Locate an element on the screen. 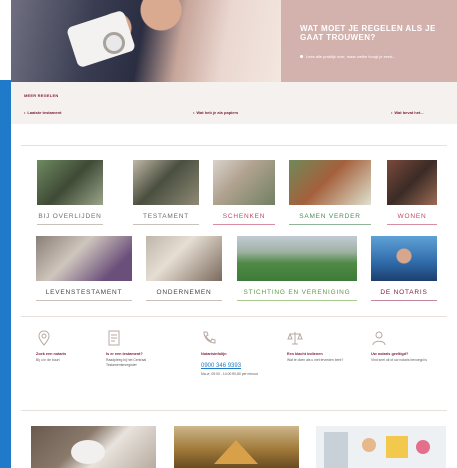 This screenshot has width=457, height=468. location-pin-icon is located at coordinates (44, 338).